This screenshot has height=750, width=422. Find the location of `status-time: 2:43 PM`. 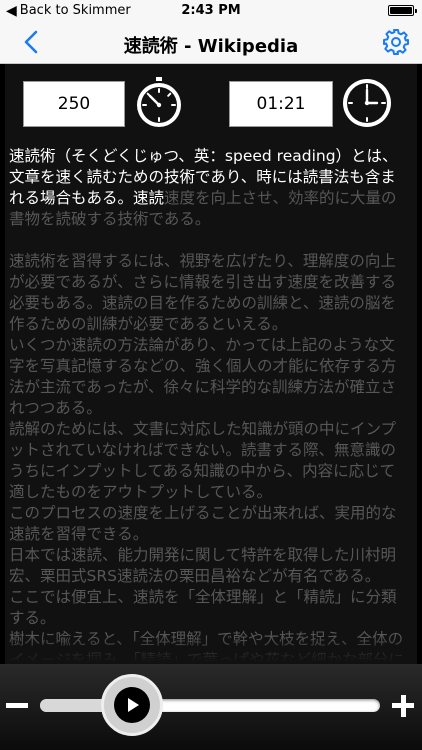

status-time: 2:43 PM is located at coordinates (211, 10).